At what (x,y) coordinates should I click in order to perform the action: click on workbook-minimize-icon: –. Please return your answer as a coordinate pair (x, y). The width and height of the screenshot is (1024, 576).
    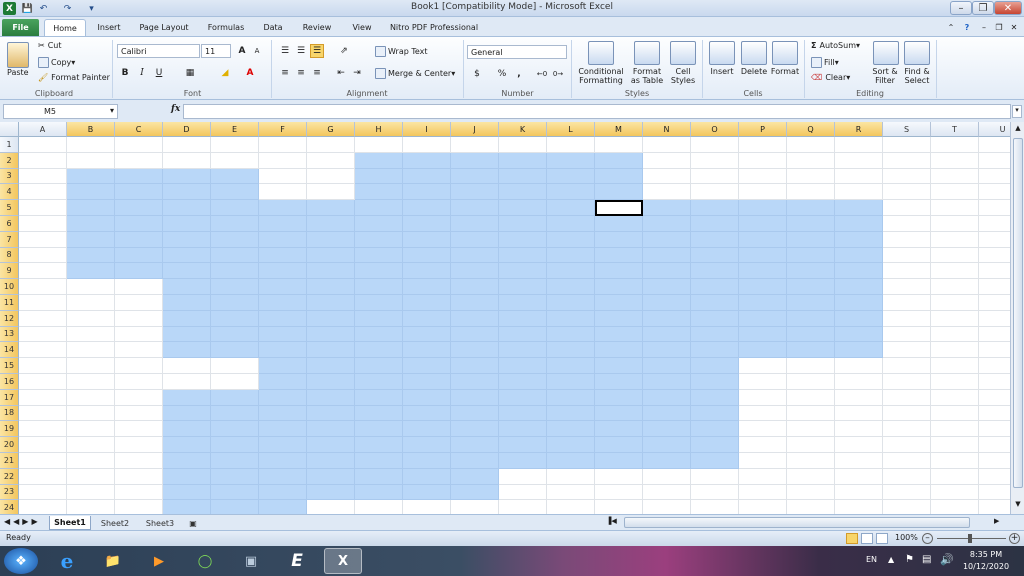
    Looking at the image, I should click on (984, 27).